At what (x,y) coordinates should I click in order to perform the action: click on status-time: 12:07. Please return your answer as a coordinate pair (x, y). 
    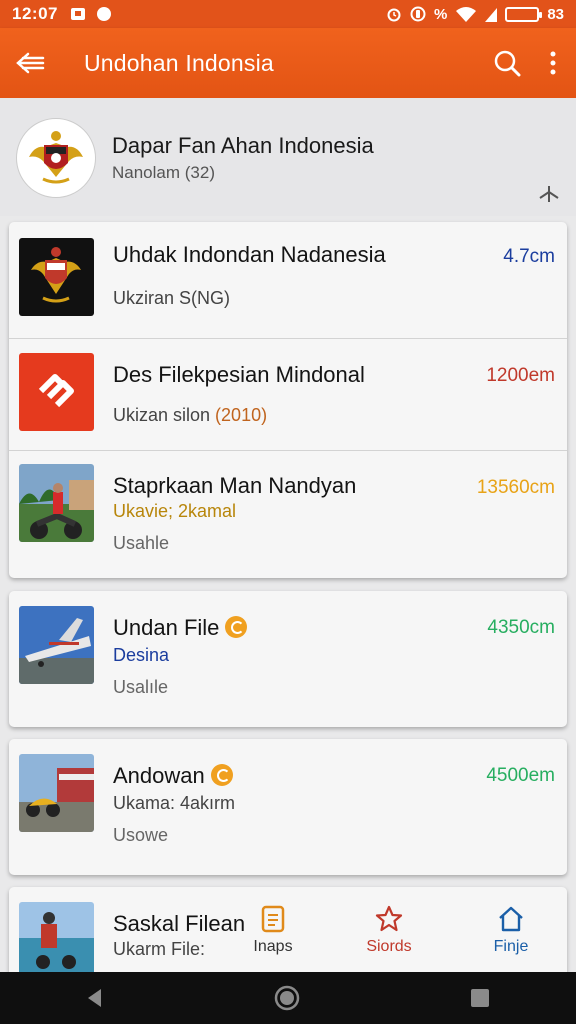
    Looking at the image, I should click on (35, 13).